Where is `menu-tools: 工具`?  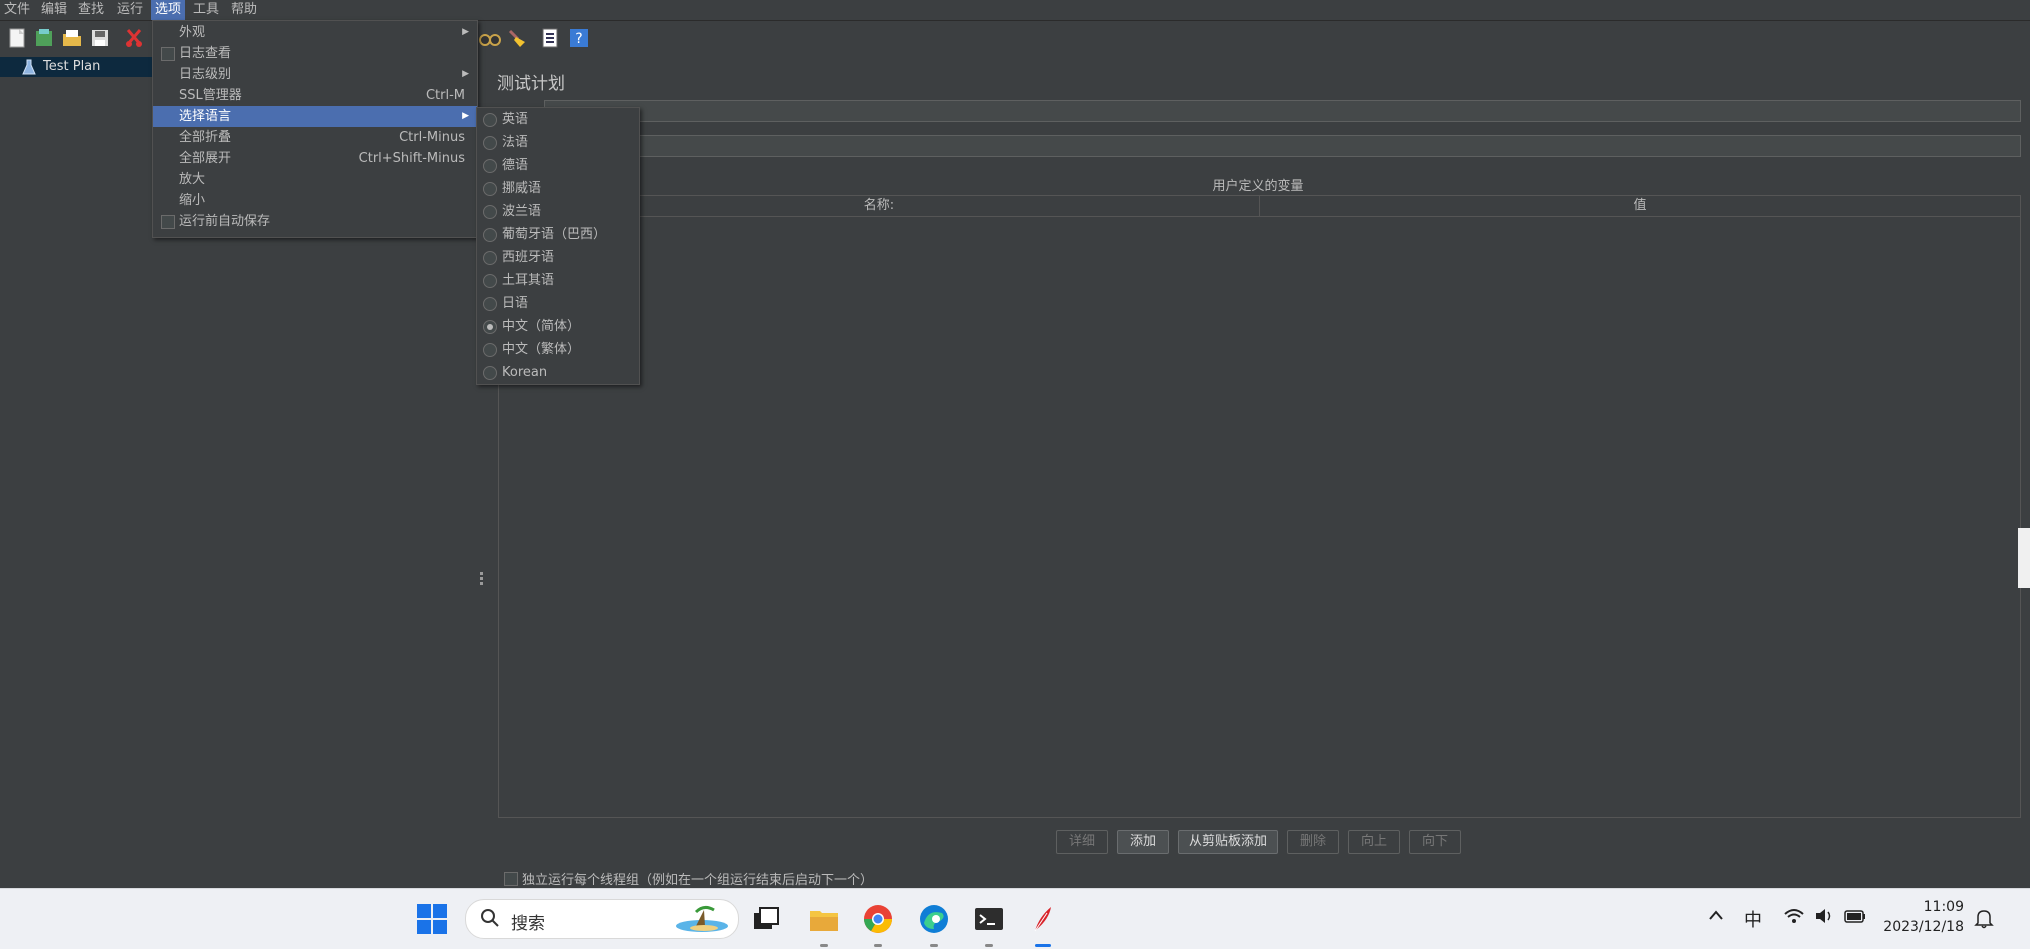 menu-tools: 工具 is located at coordinates (206, 10).